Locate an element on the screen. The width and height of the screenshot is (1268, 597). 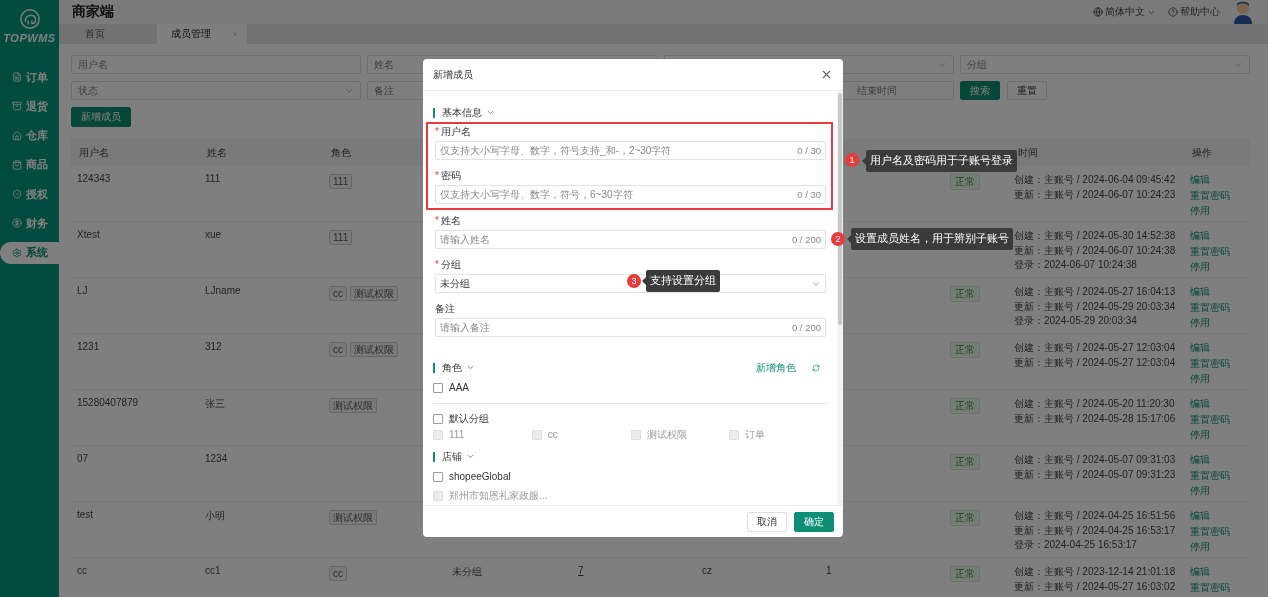
bag-icon is located at coordinates (17, 164).